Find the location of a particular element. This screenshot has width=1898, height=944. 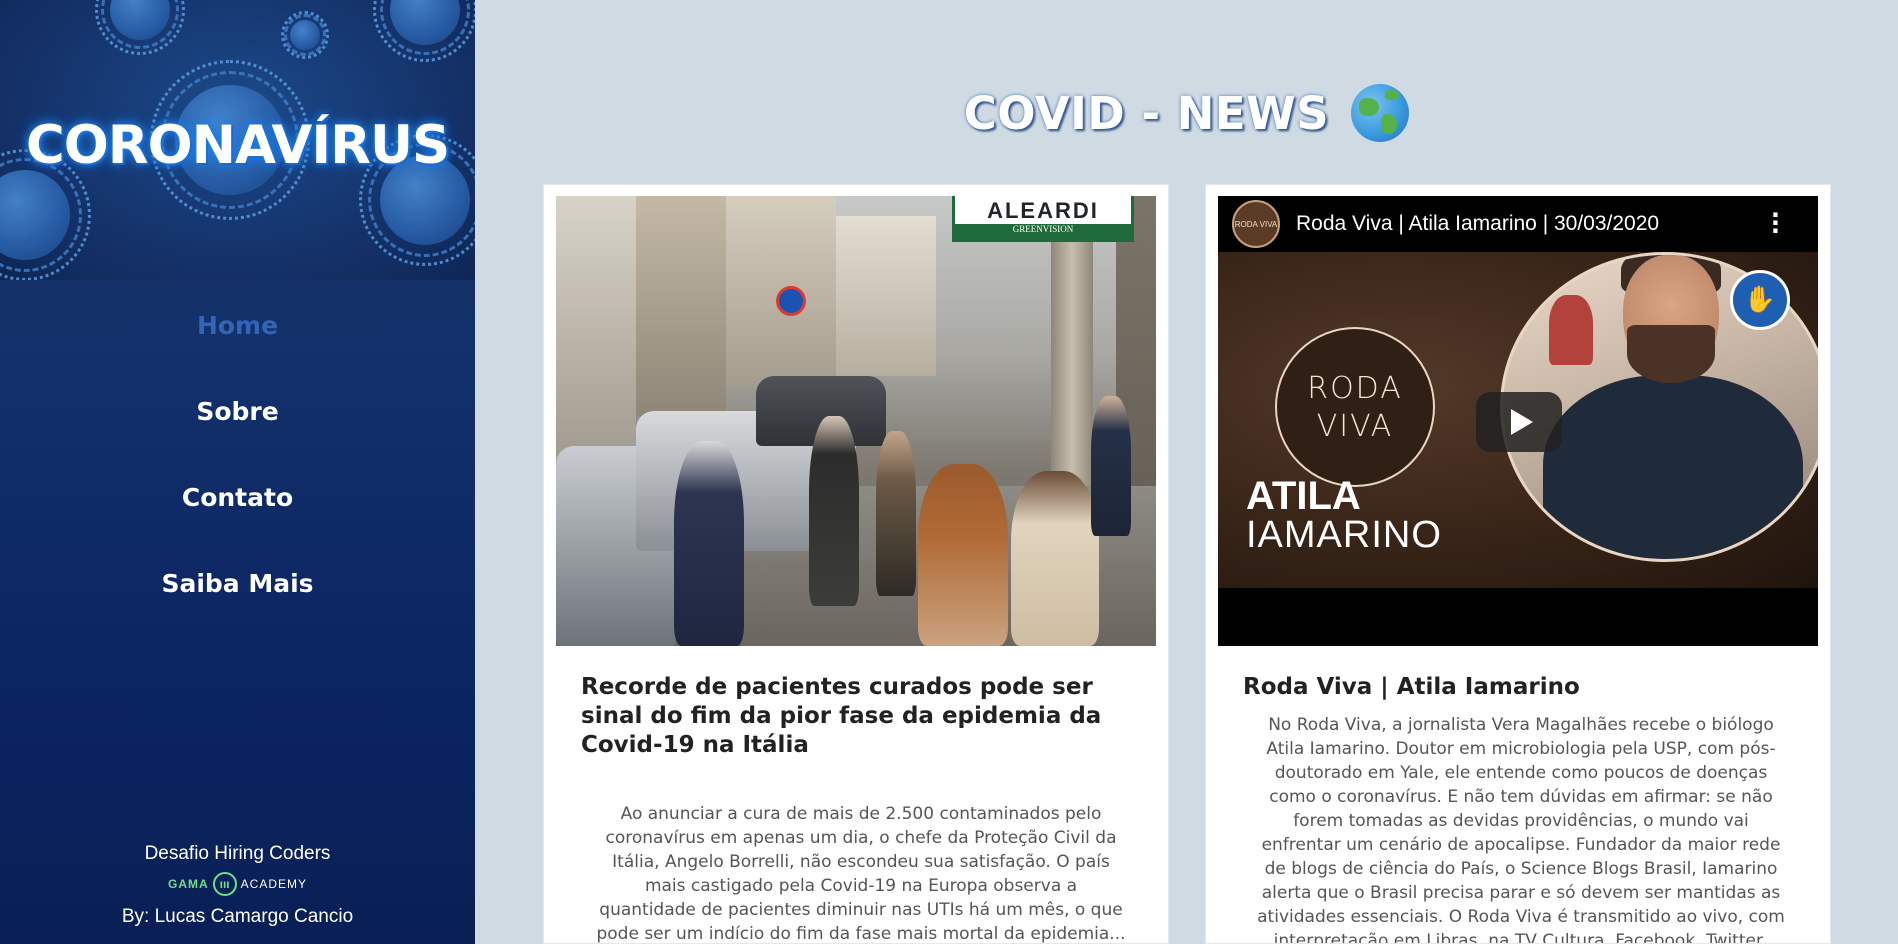

hero-banner: CORONAVÍRUS is located at coordinates (237, 140).